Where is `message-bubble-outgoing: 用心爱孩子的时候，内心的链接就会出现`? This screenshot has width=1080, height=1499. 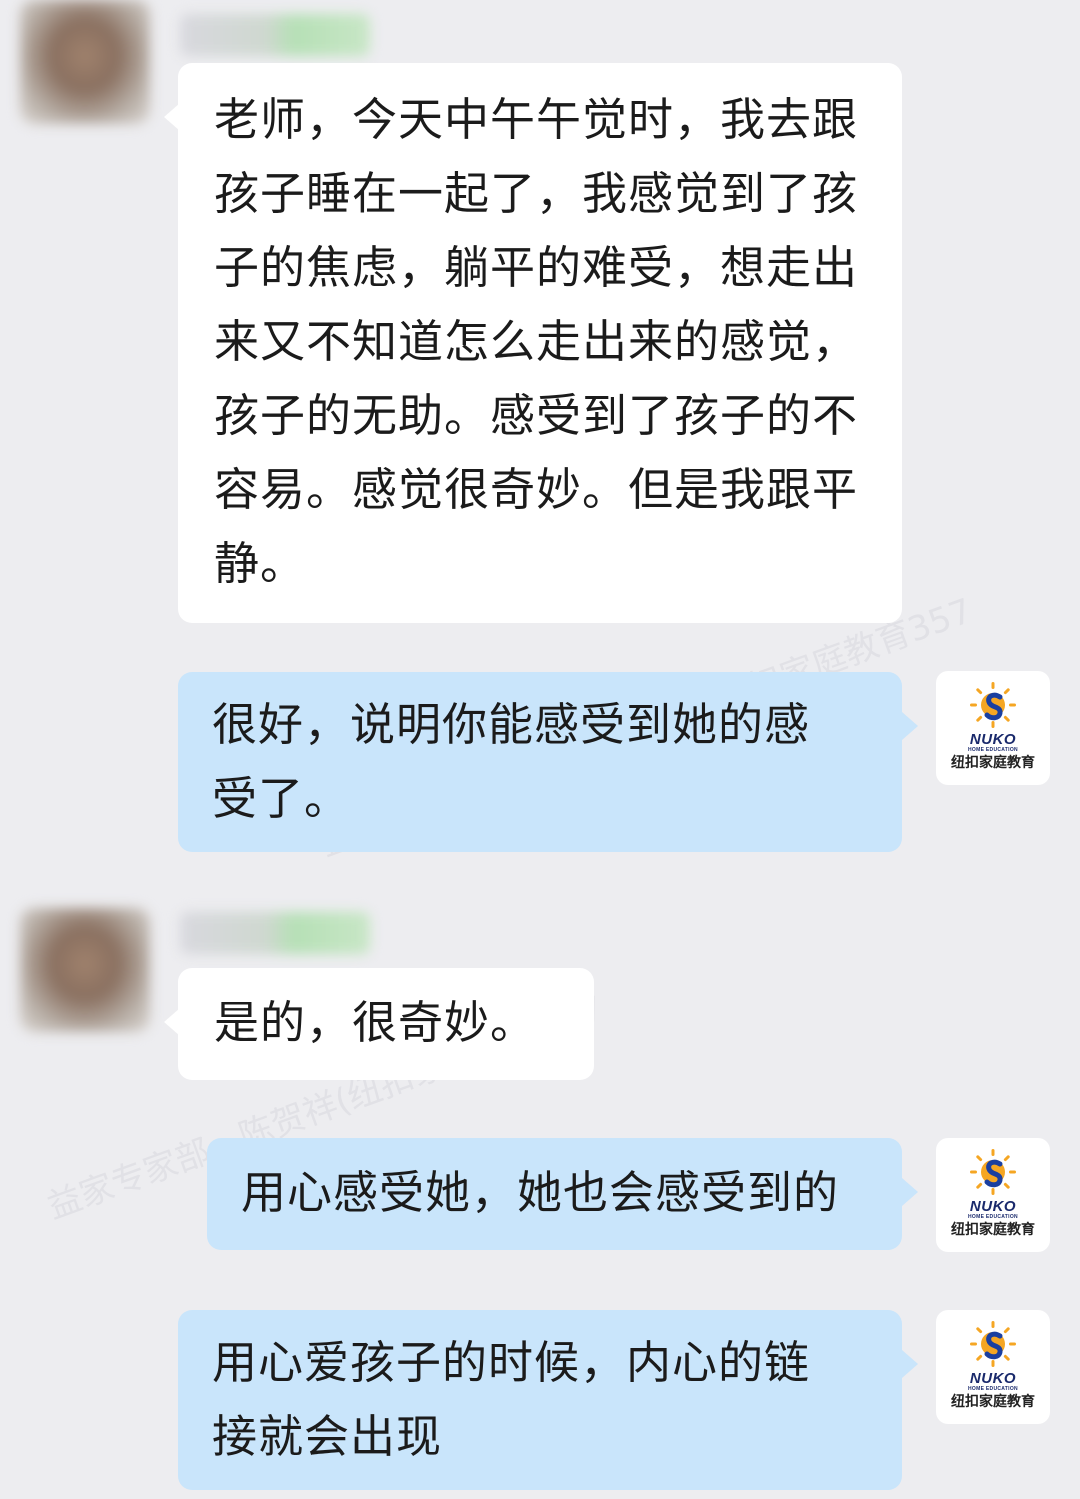 message-bubble-outgoing: 用心爱孩子的时候，内心的链接就会出现 is located at coordinates (548, 1400).